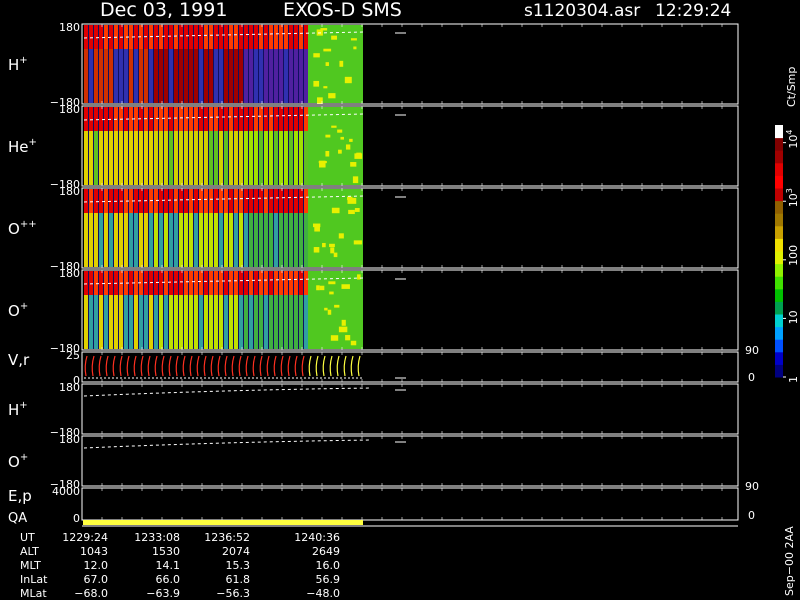 The height and width of the screenshot is (600, 800). Describe the element at coordinates (69, 109) in the screenshot. I see `y-tick-top: 180` at that location.